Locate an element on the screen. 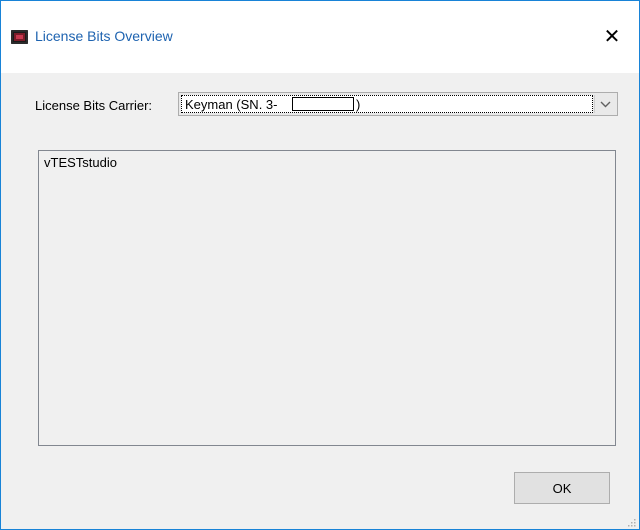 The image size is (640, 530). carrier-selected-suffix: ) is located at coordinates (358, 104).